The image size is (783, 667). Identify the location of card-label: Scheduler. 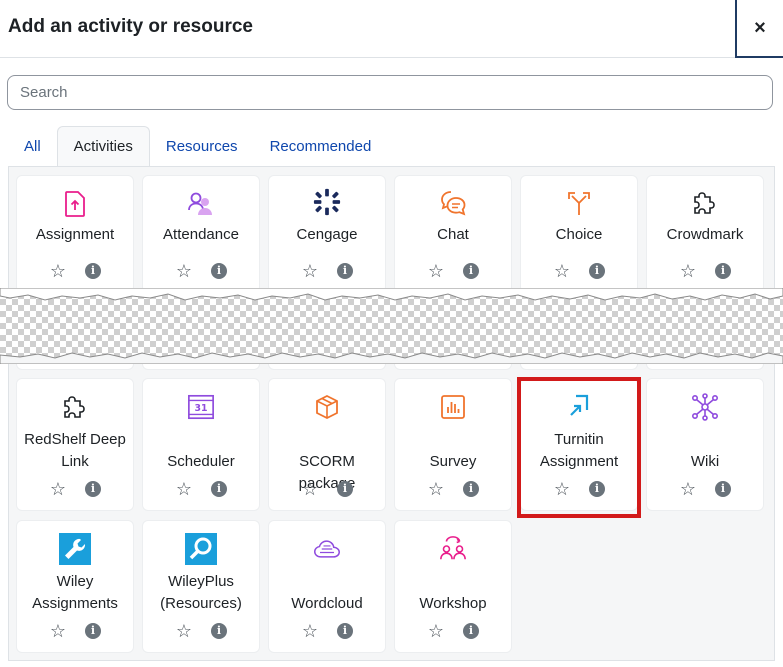
(201, 461).